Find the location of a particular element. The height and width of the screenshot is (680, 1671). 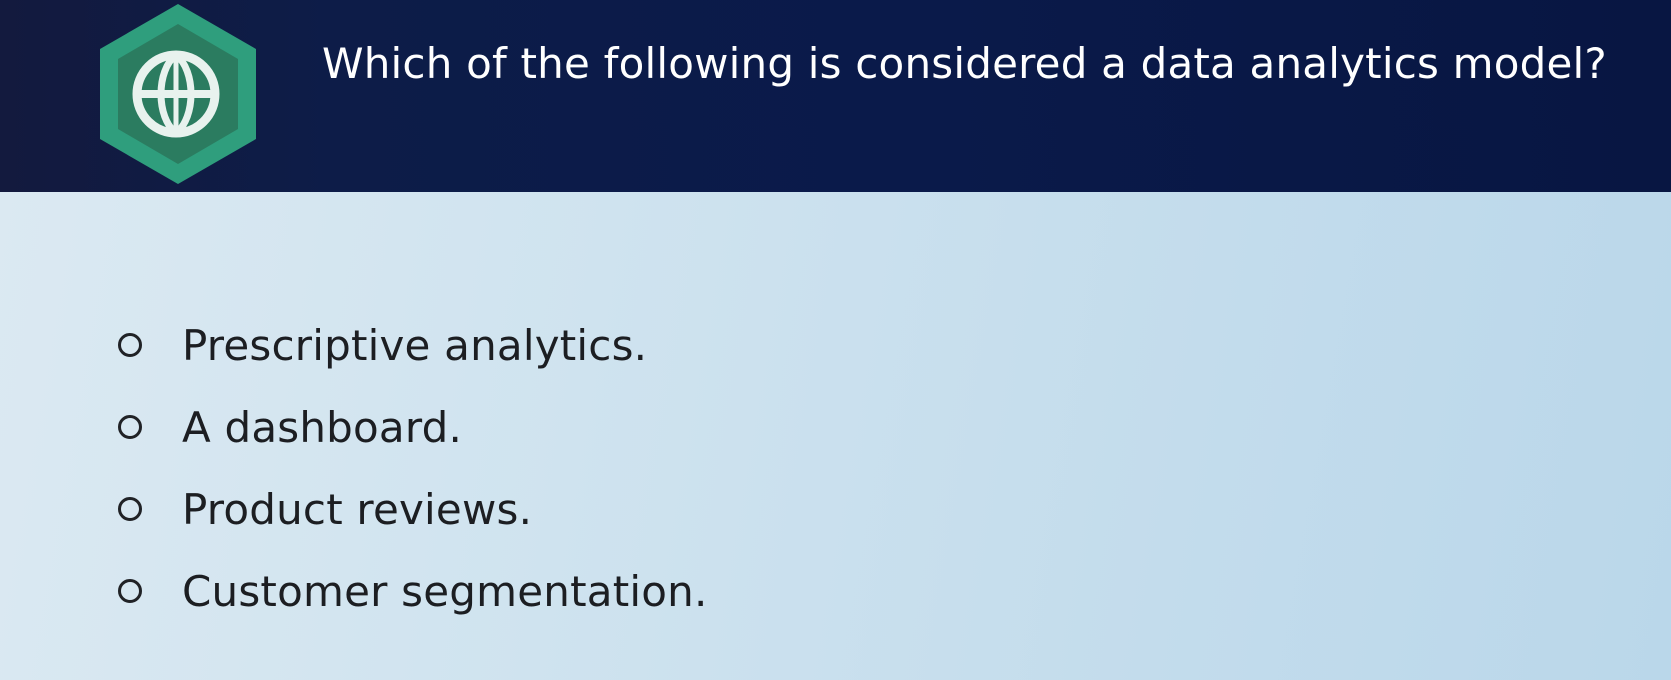

answer-option-label: Prescriptive analytics. is located at coordinates (415, 345).